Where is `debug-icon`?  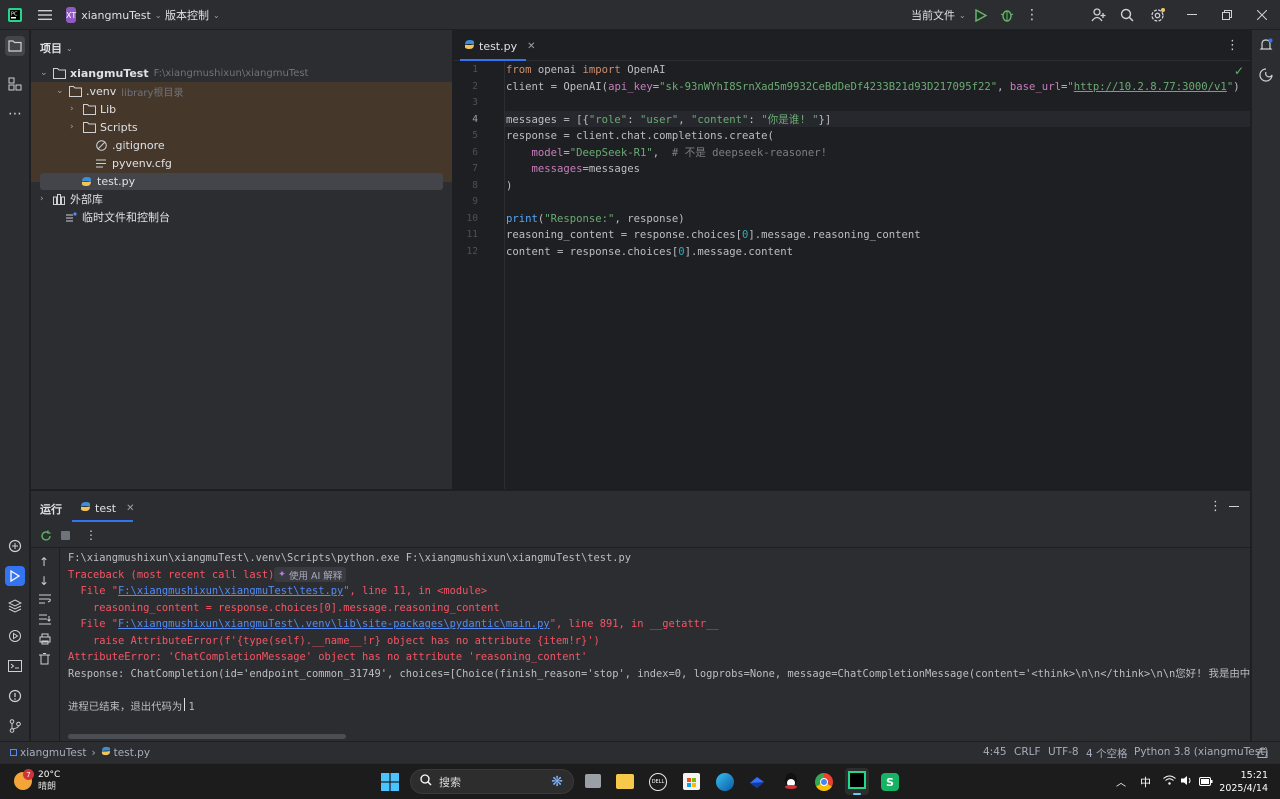
debug-icon is located at coordinates (1007, 15).